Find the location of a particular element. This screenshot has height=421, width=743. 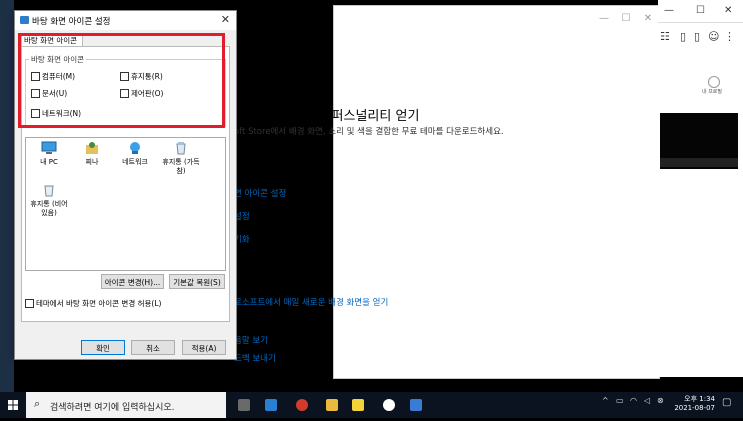

recycle-bin-full-icon is located at coordinates (181, 148).